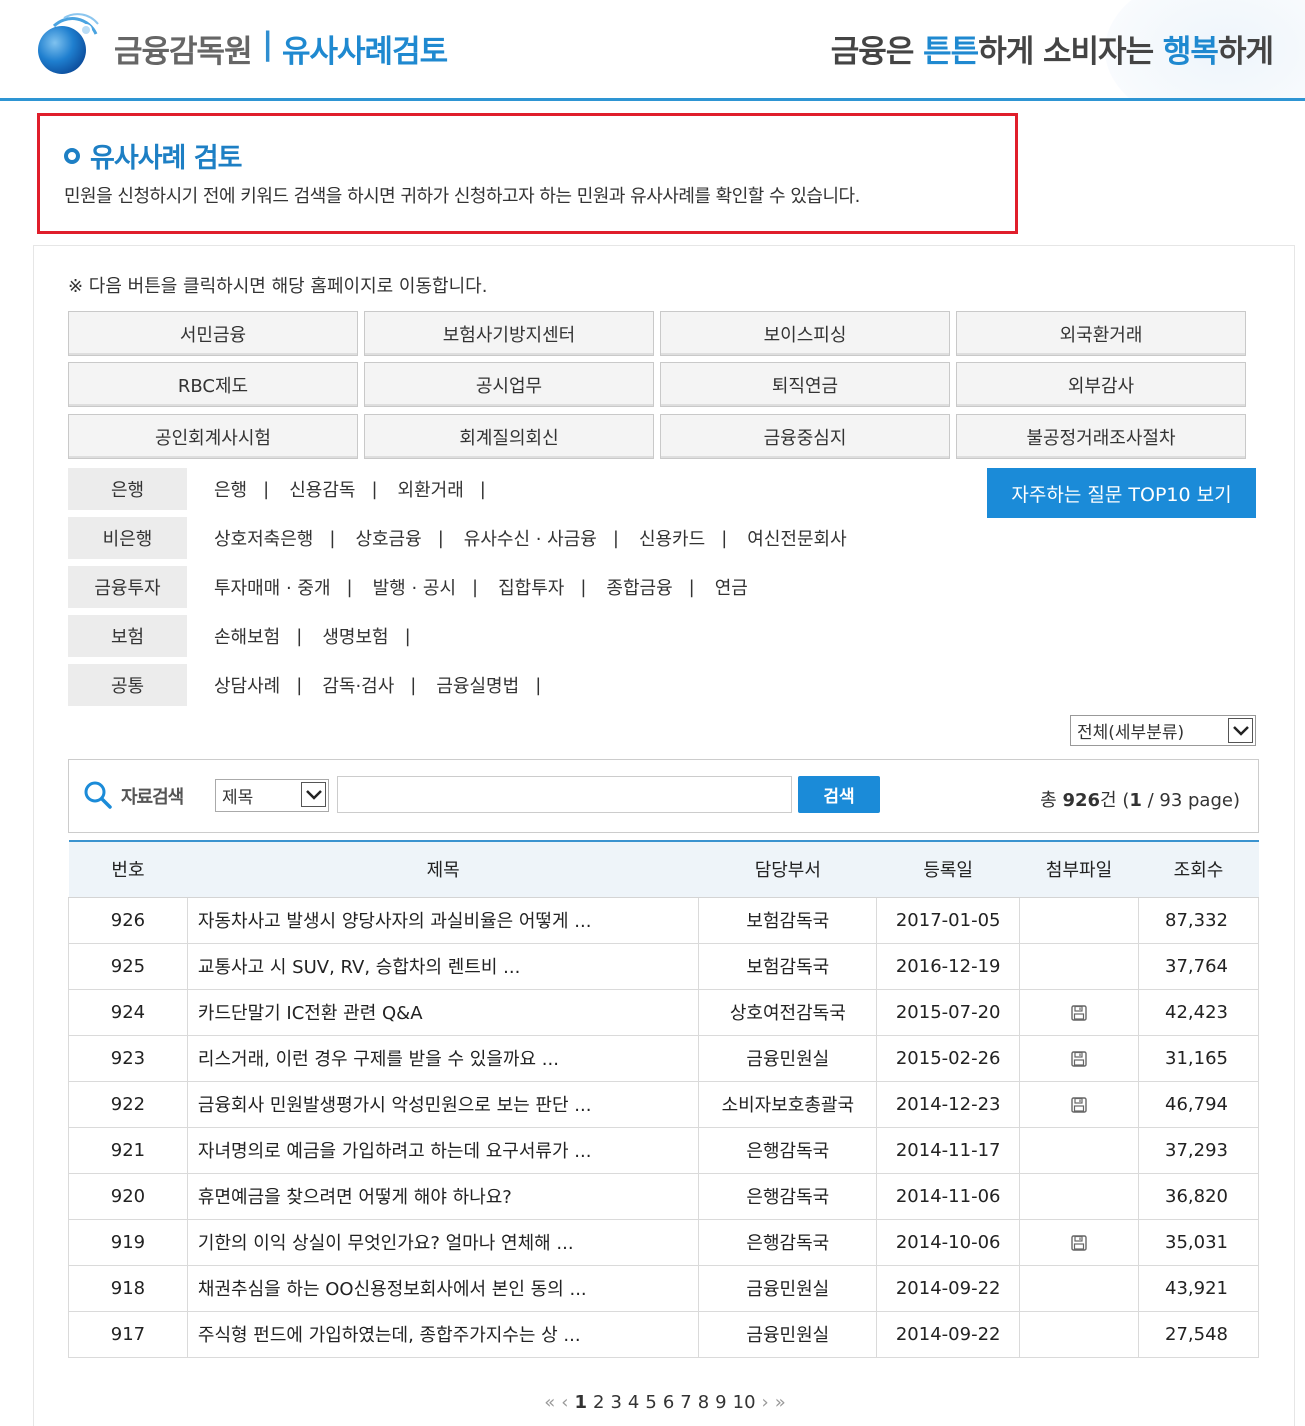  What do you see at coordinates (948, 1242) in the screenshot?
I see `row-date: 2014-10-06` at bounding box center [948, 1242].